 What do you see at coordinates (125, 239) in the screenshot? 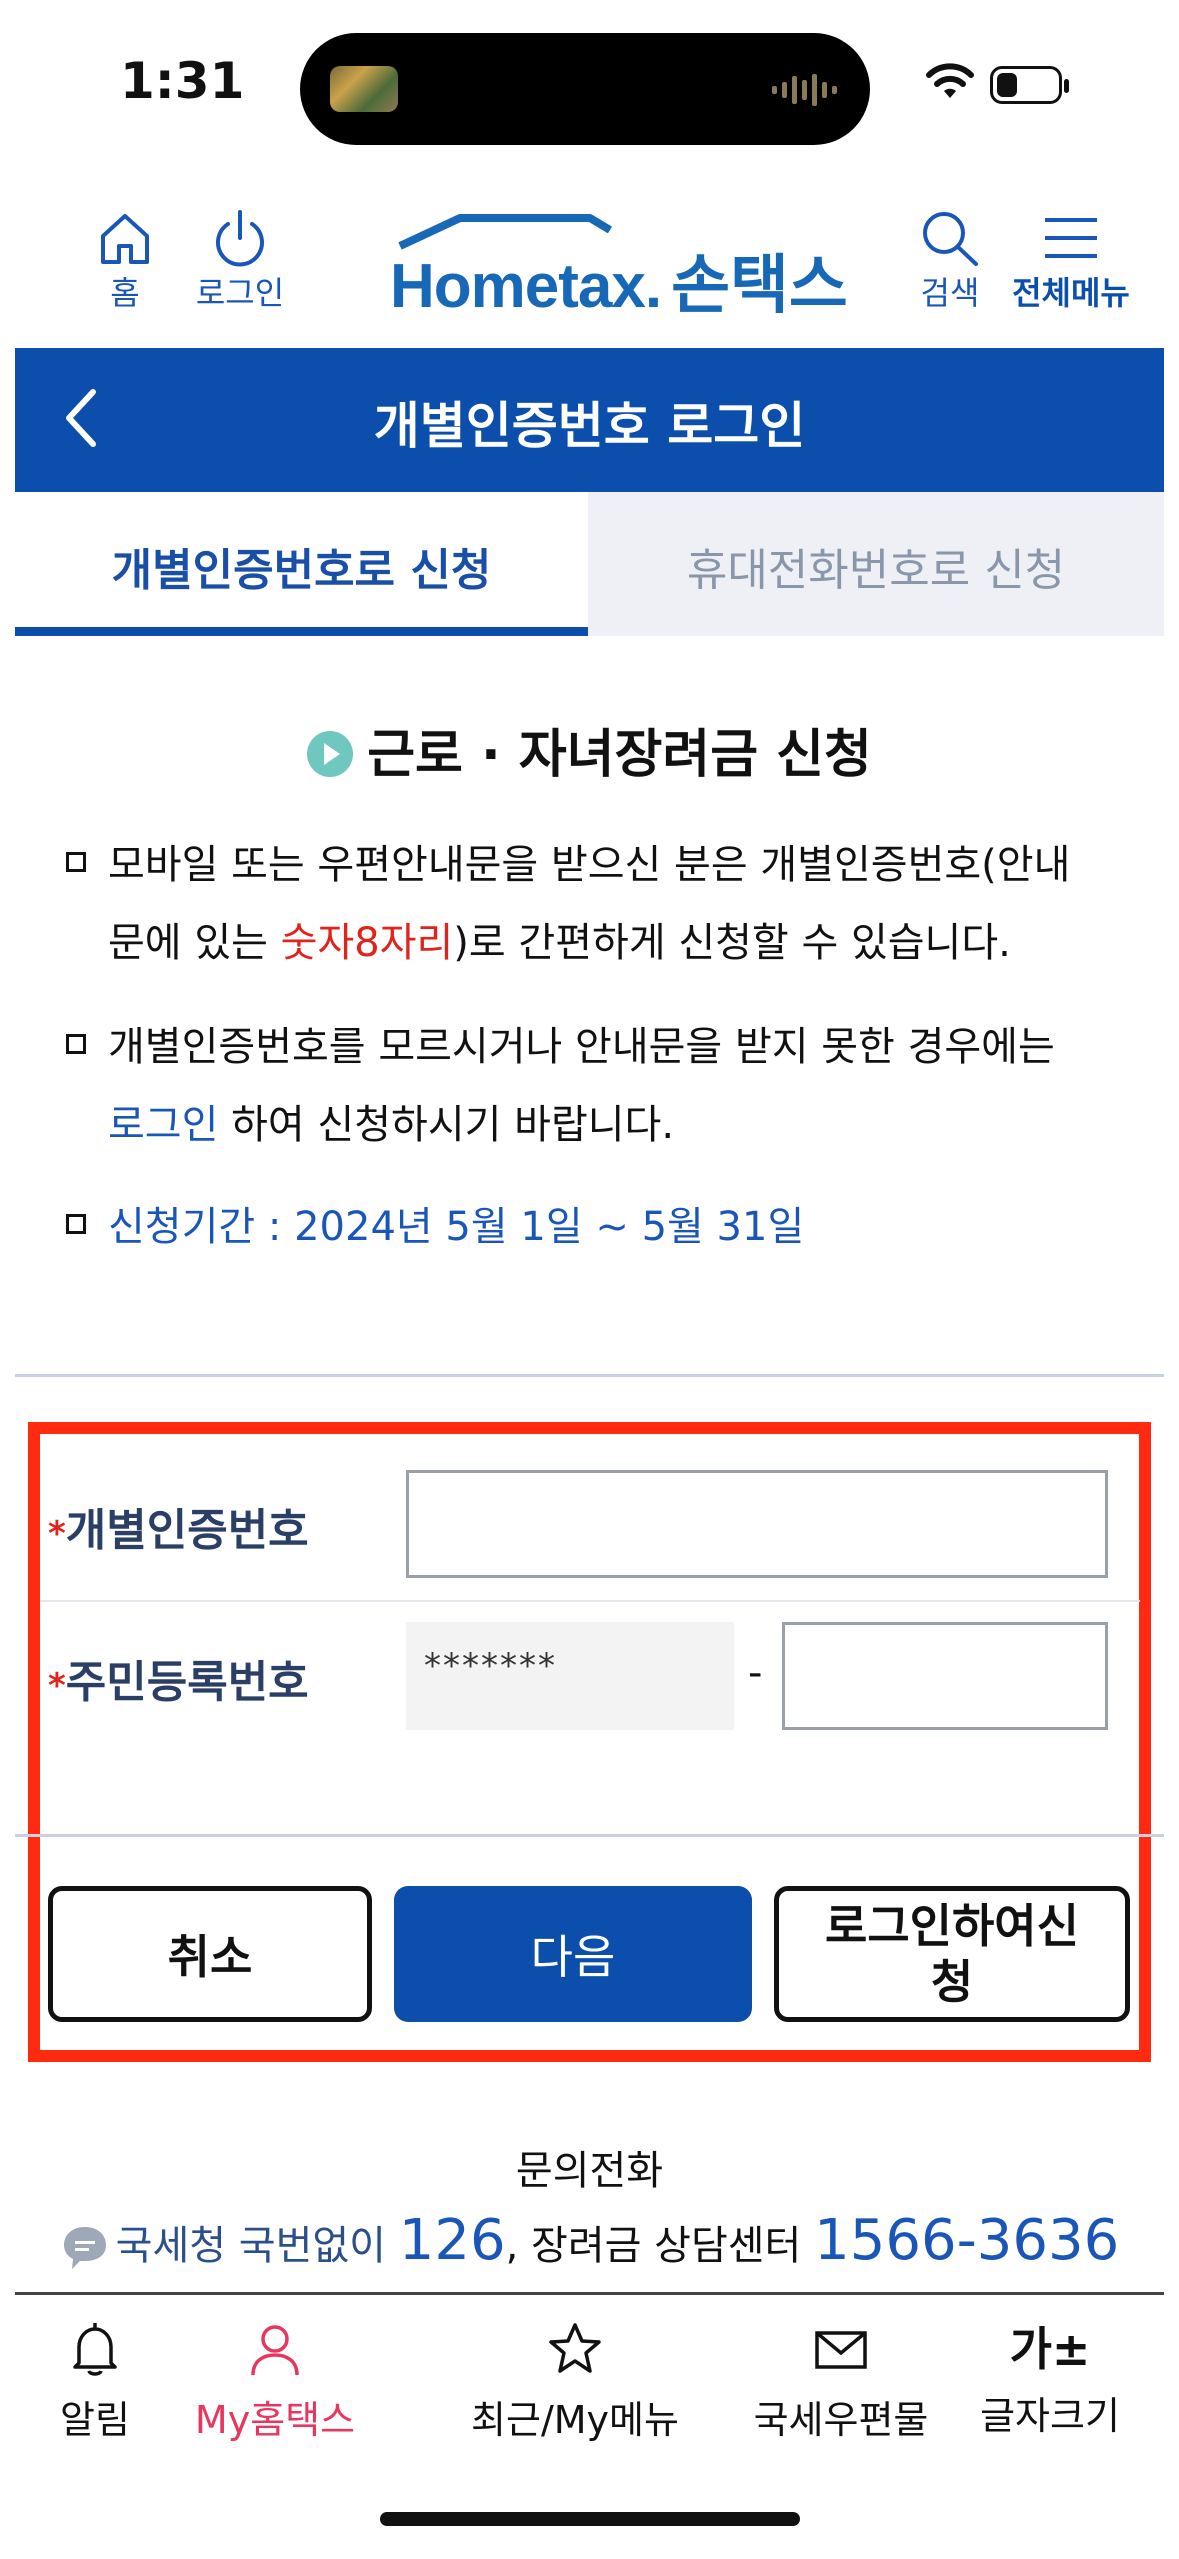
I see `home-icon` at bounding box center [125, 239].